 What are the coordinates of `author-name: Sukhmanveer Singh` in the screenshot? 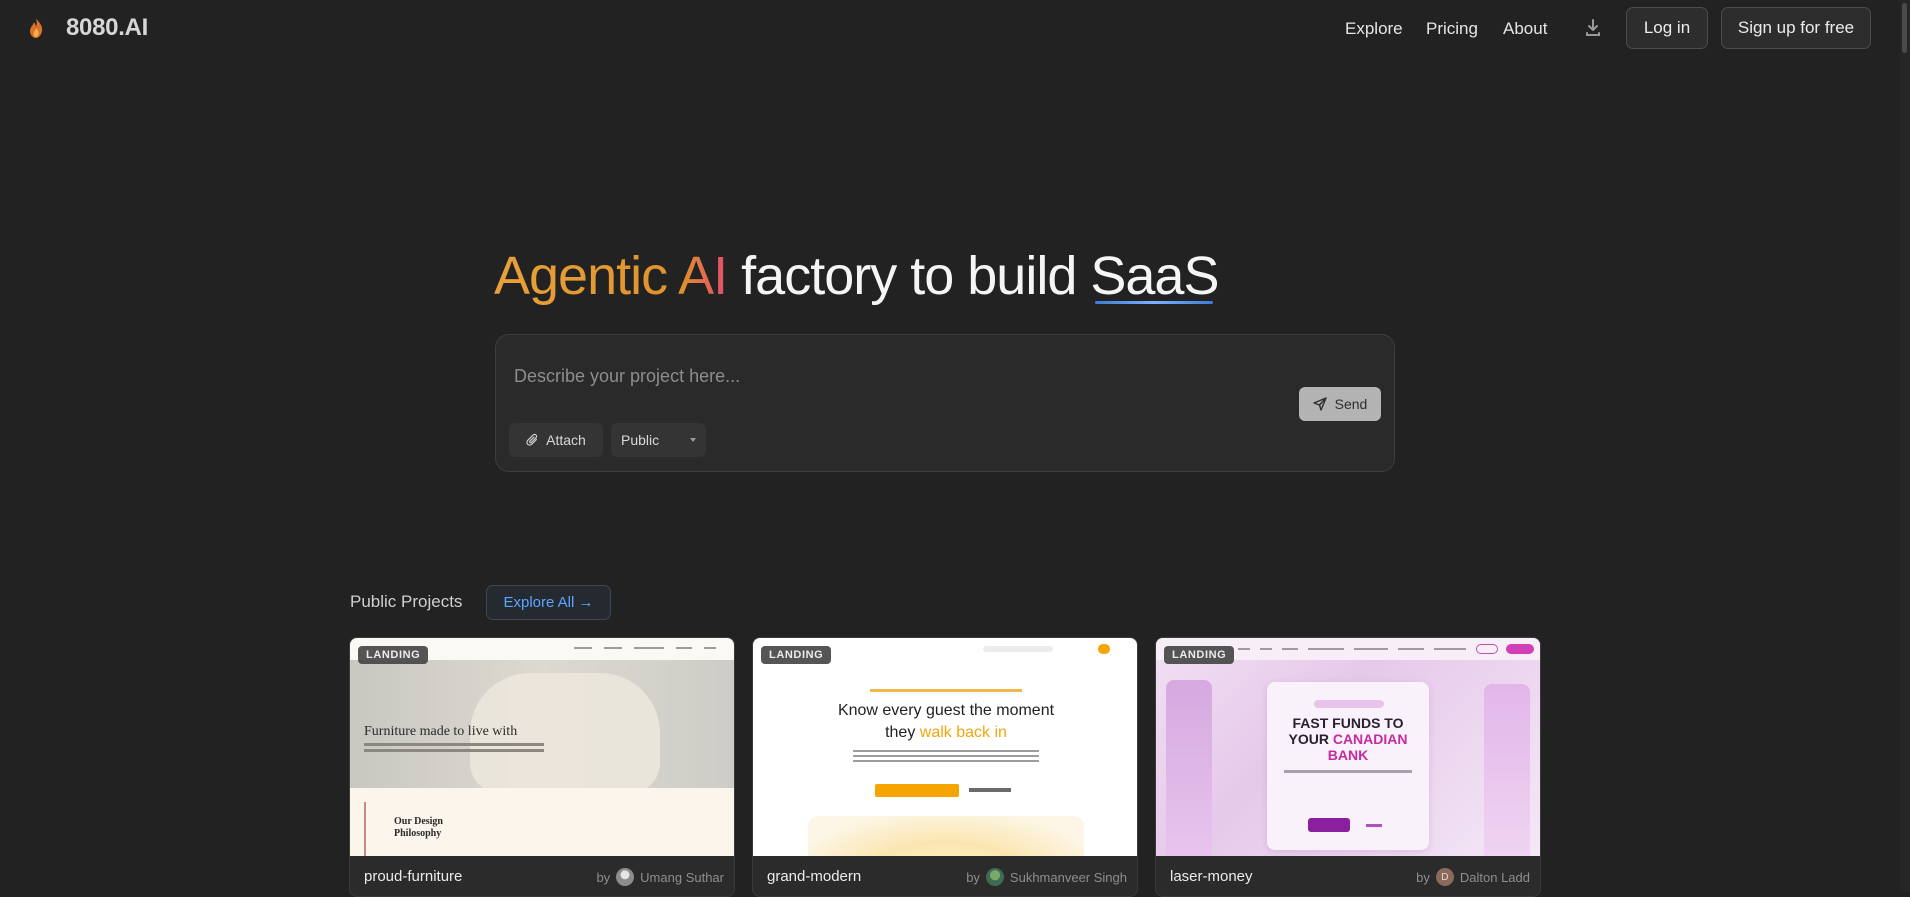 It's located at (1068, 877).